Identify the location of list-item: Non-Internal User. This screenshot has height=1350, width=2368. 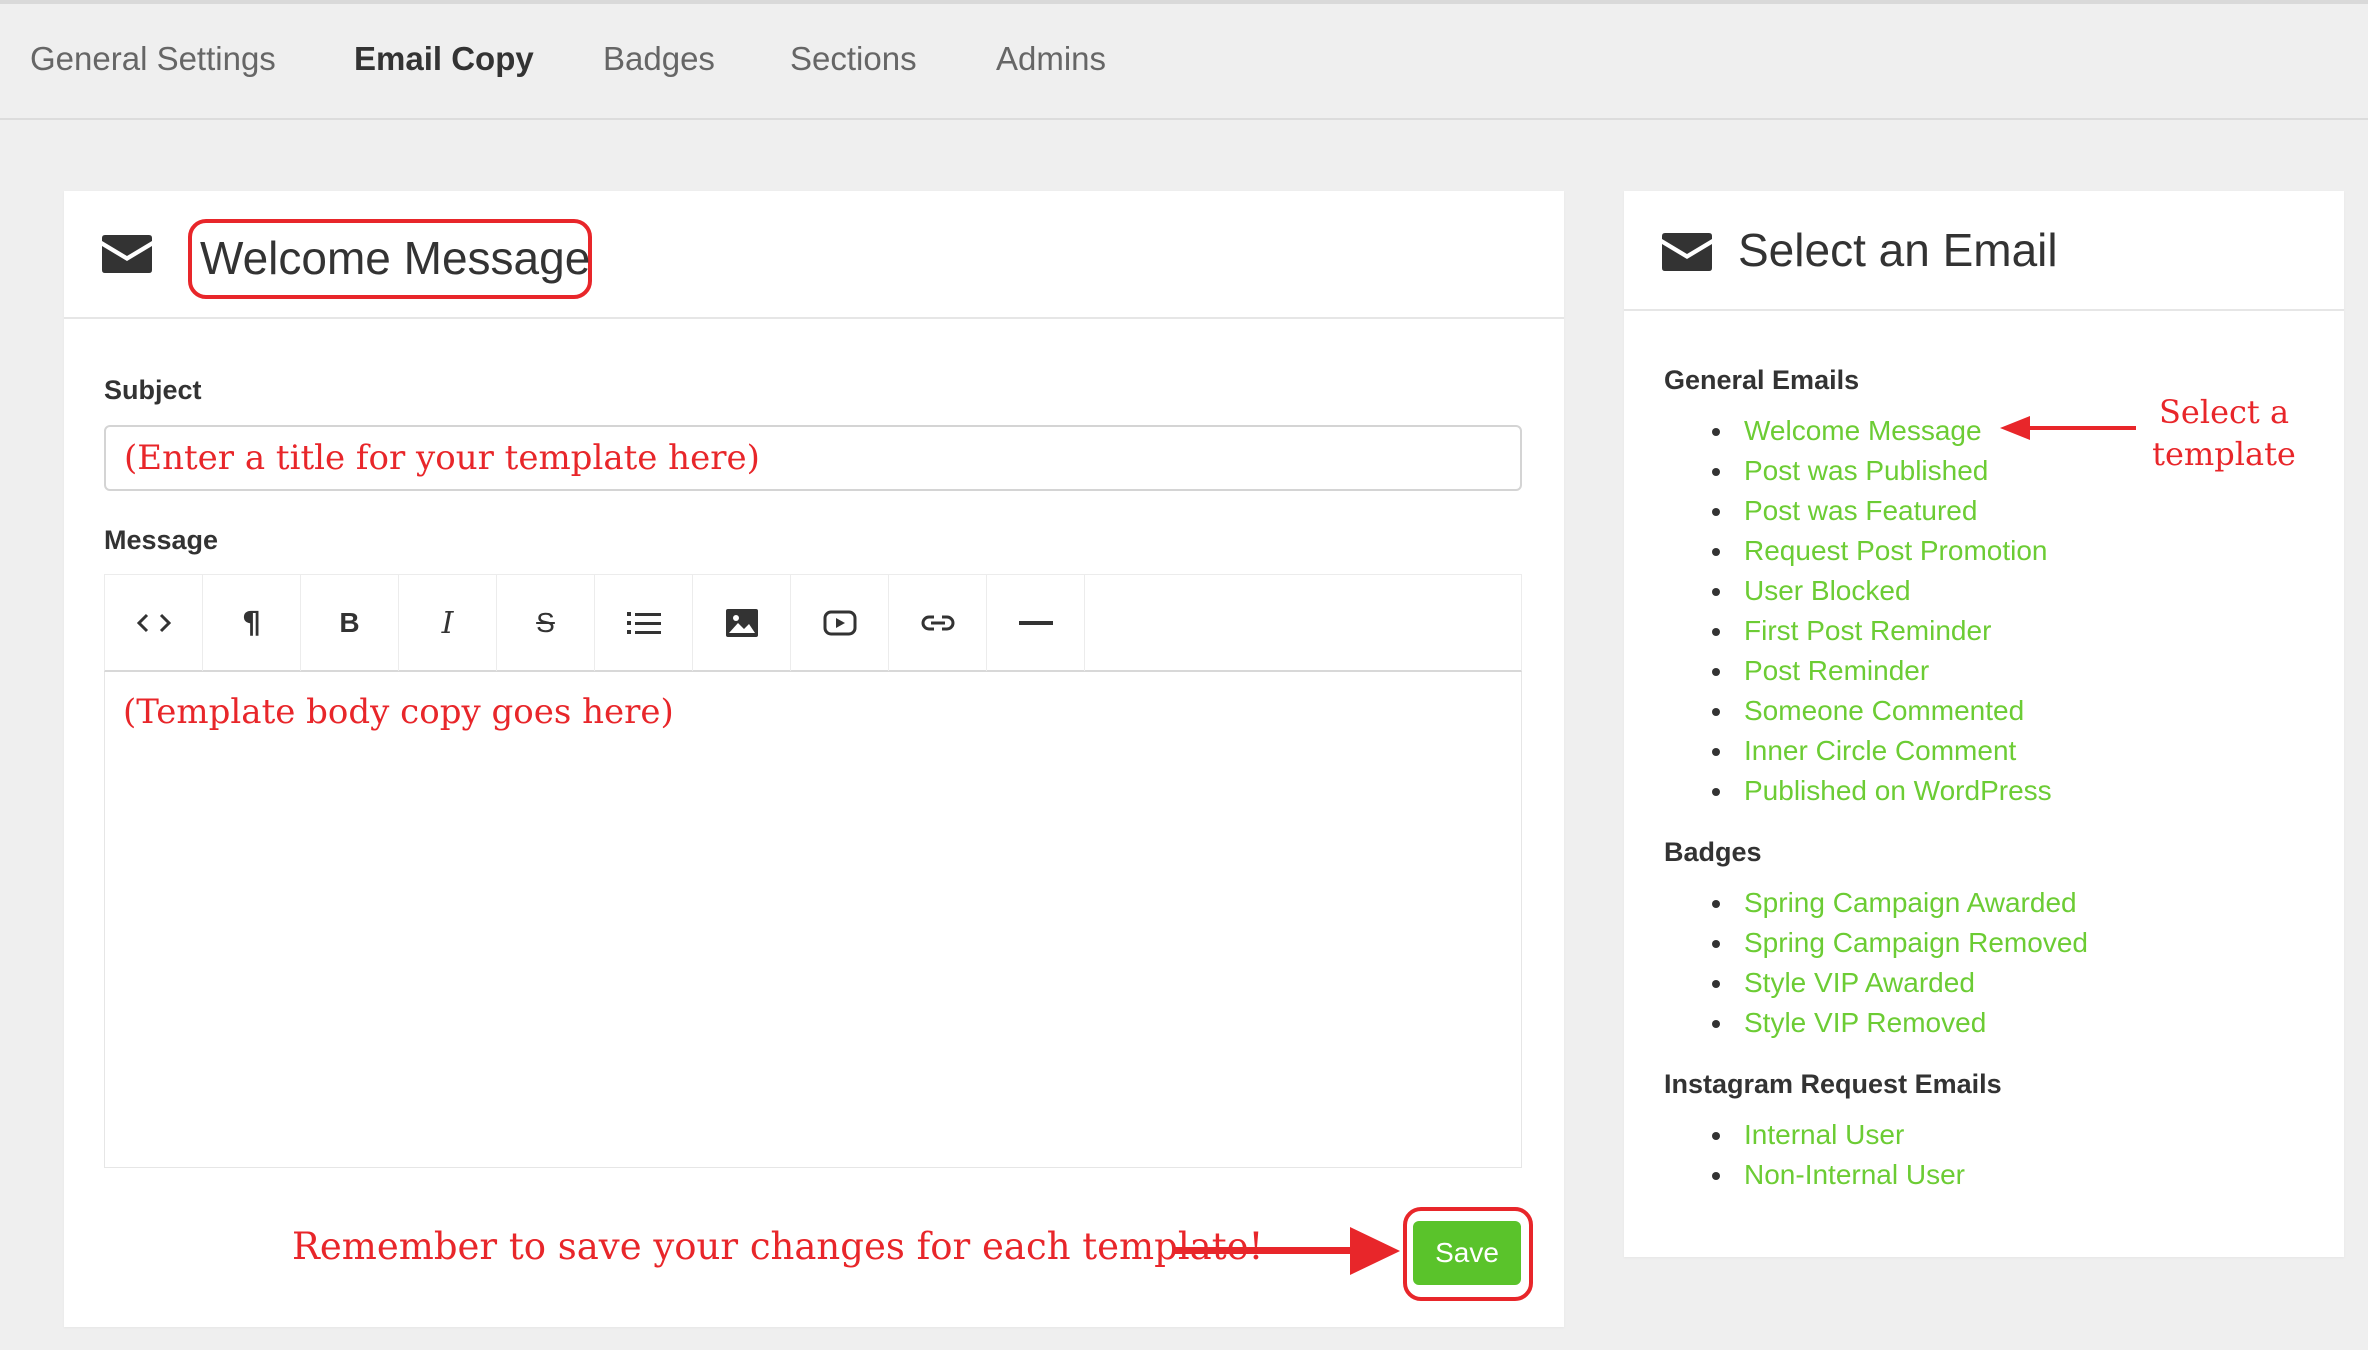
(1794, 1175).